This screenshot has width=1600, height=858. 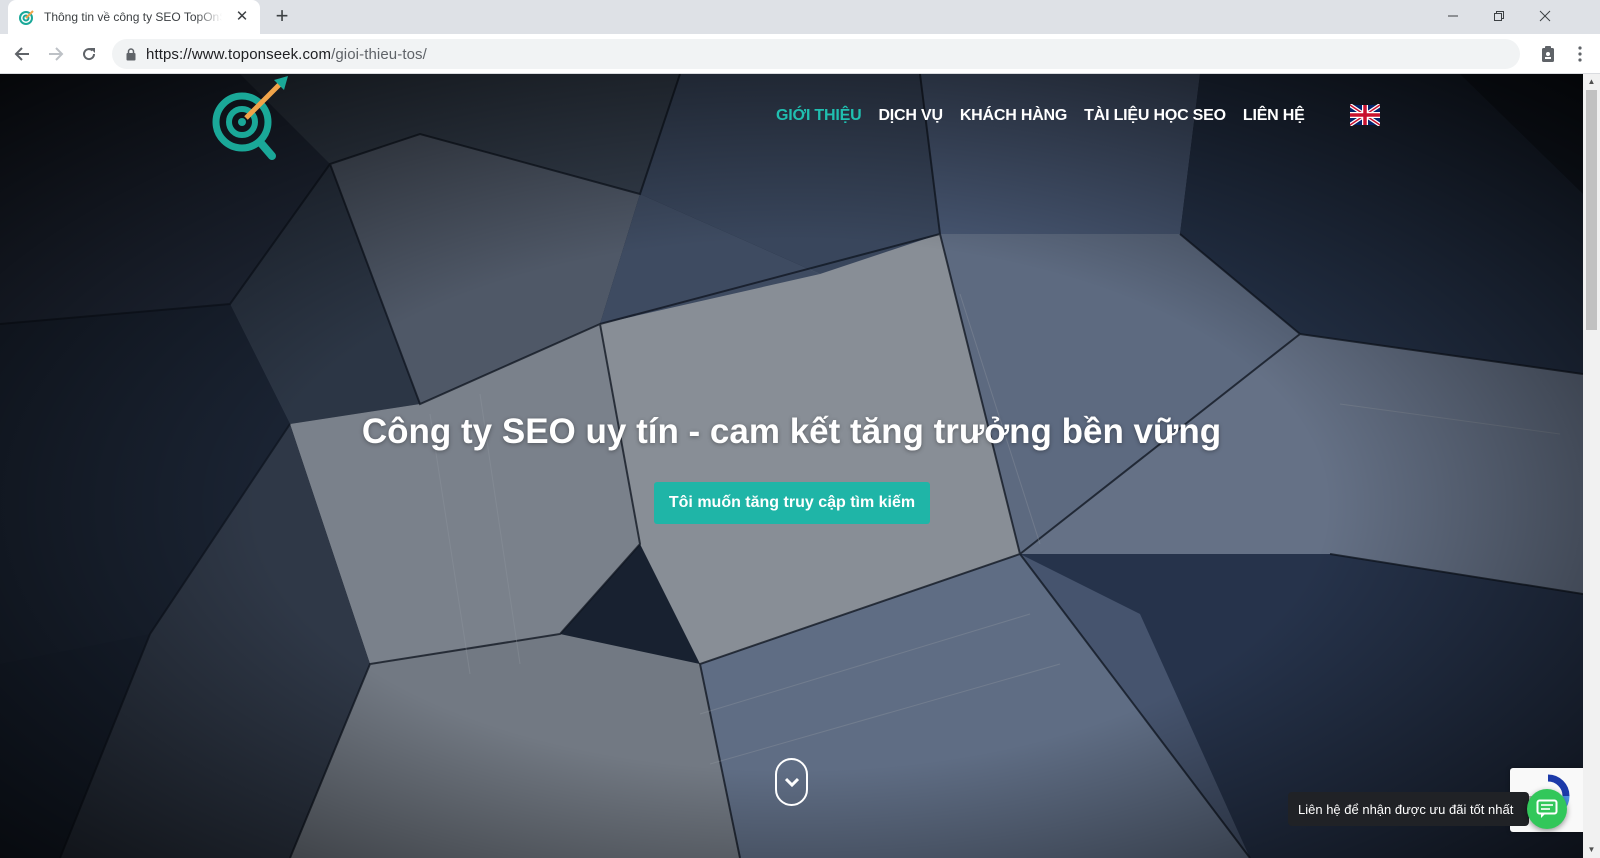 I want to click on more-menu-icon, so click(x=1580, y=54).